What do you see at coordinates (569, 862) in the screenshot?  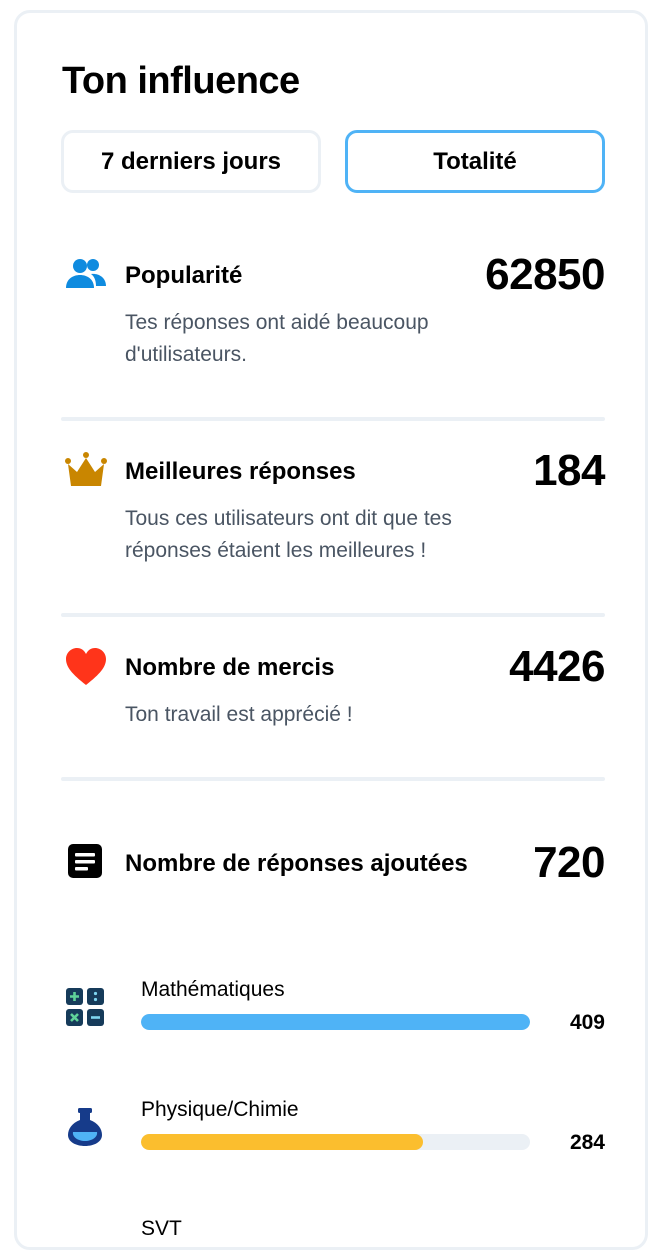 I see `stat-value-answers-added: 720` at bounding box center [569, 862].